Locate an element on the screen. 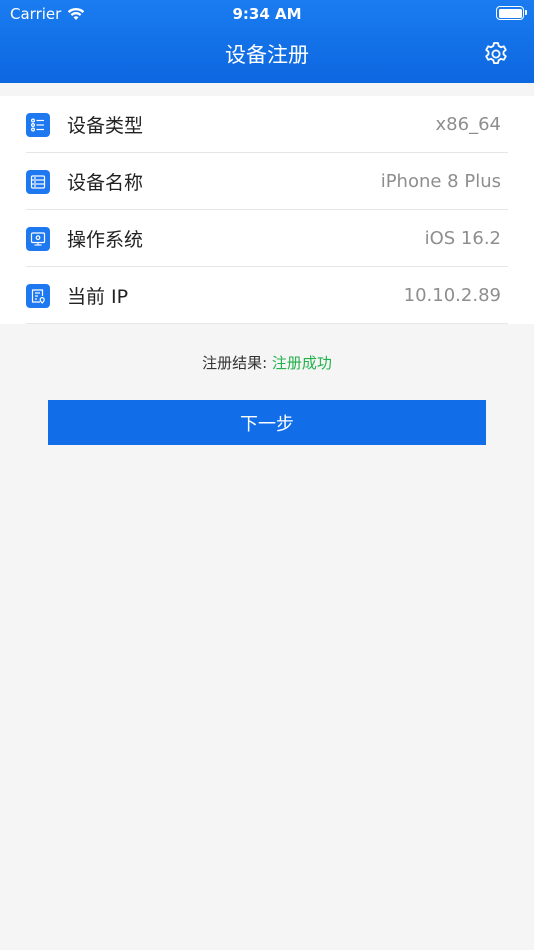 This screenshot has height=950, width=534. app-header: Carrier 9:34 AM 设备注册 is located at coordinates (267, 41).